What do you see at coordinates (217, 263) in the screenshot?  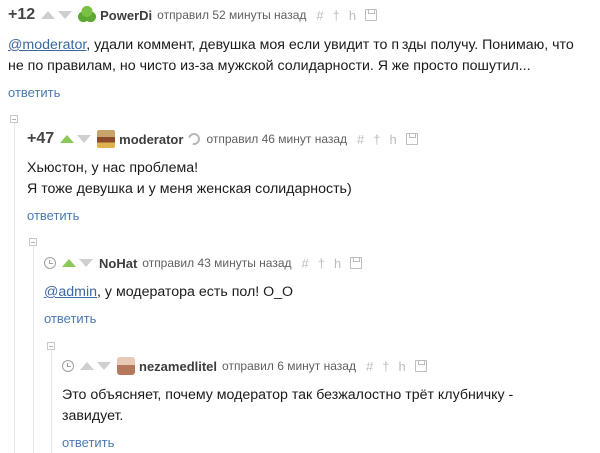 I see `comment-timestamp: отправил 43 минуты назад` at bounding box center [217, 263].